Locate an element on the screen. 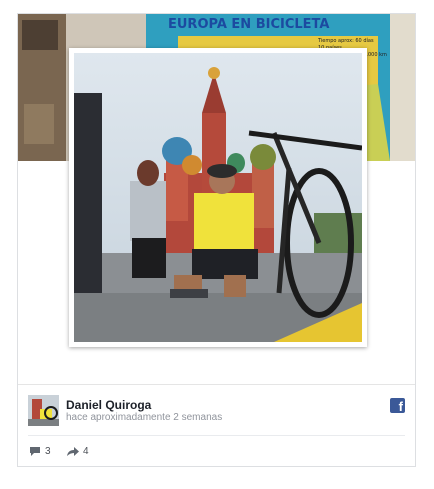 Image resolution: width=434 pixels, height=489 pixels. share-icon is located at coordinates (73, 451).